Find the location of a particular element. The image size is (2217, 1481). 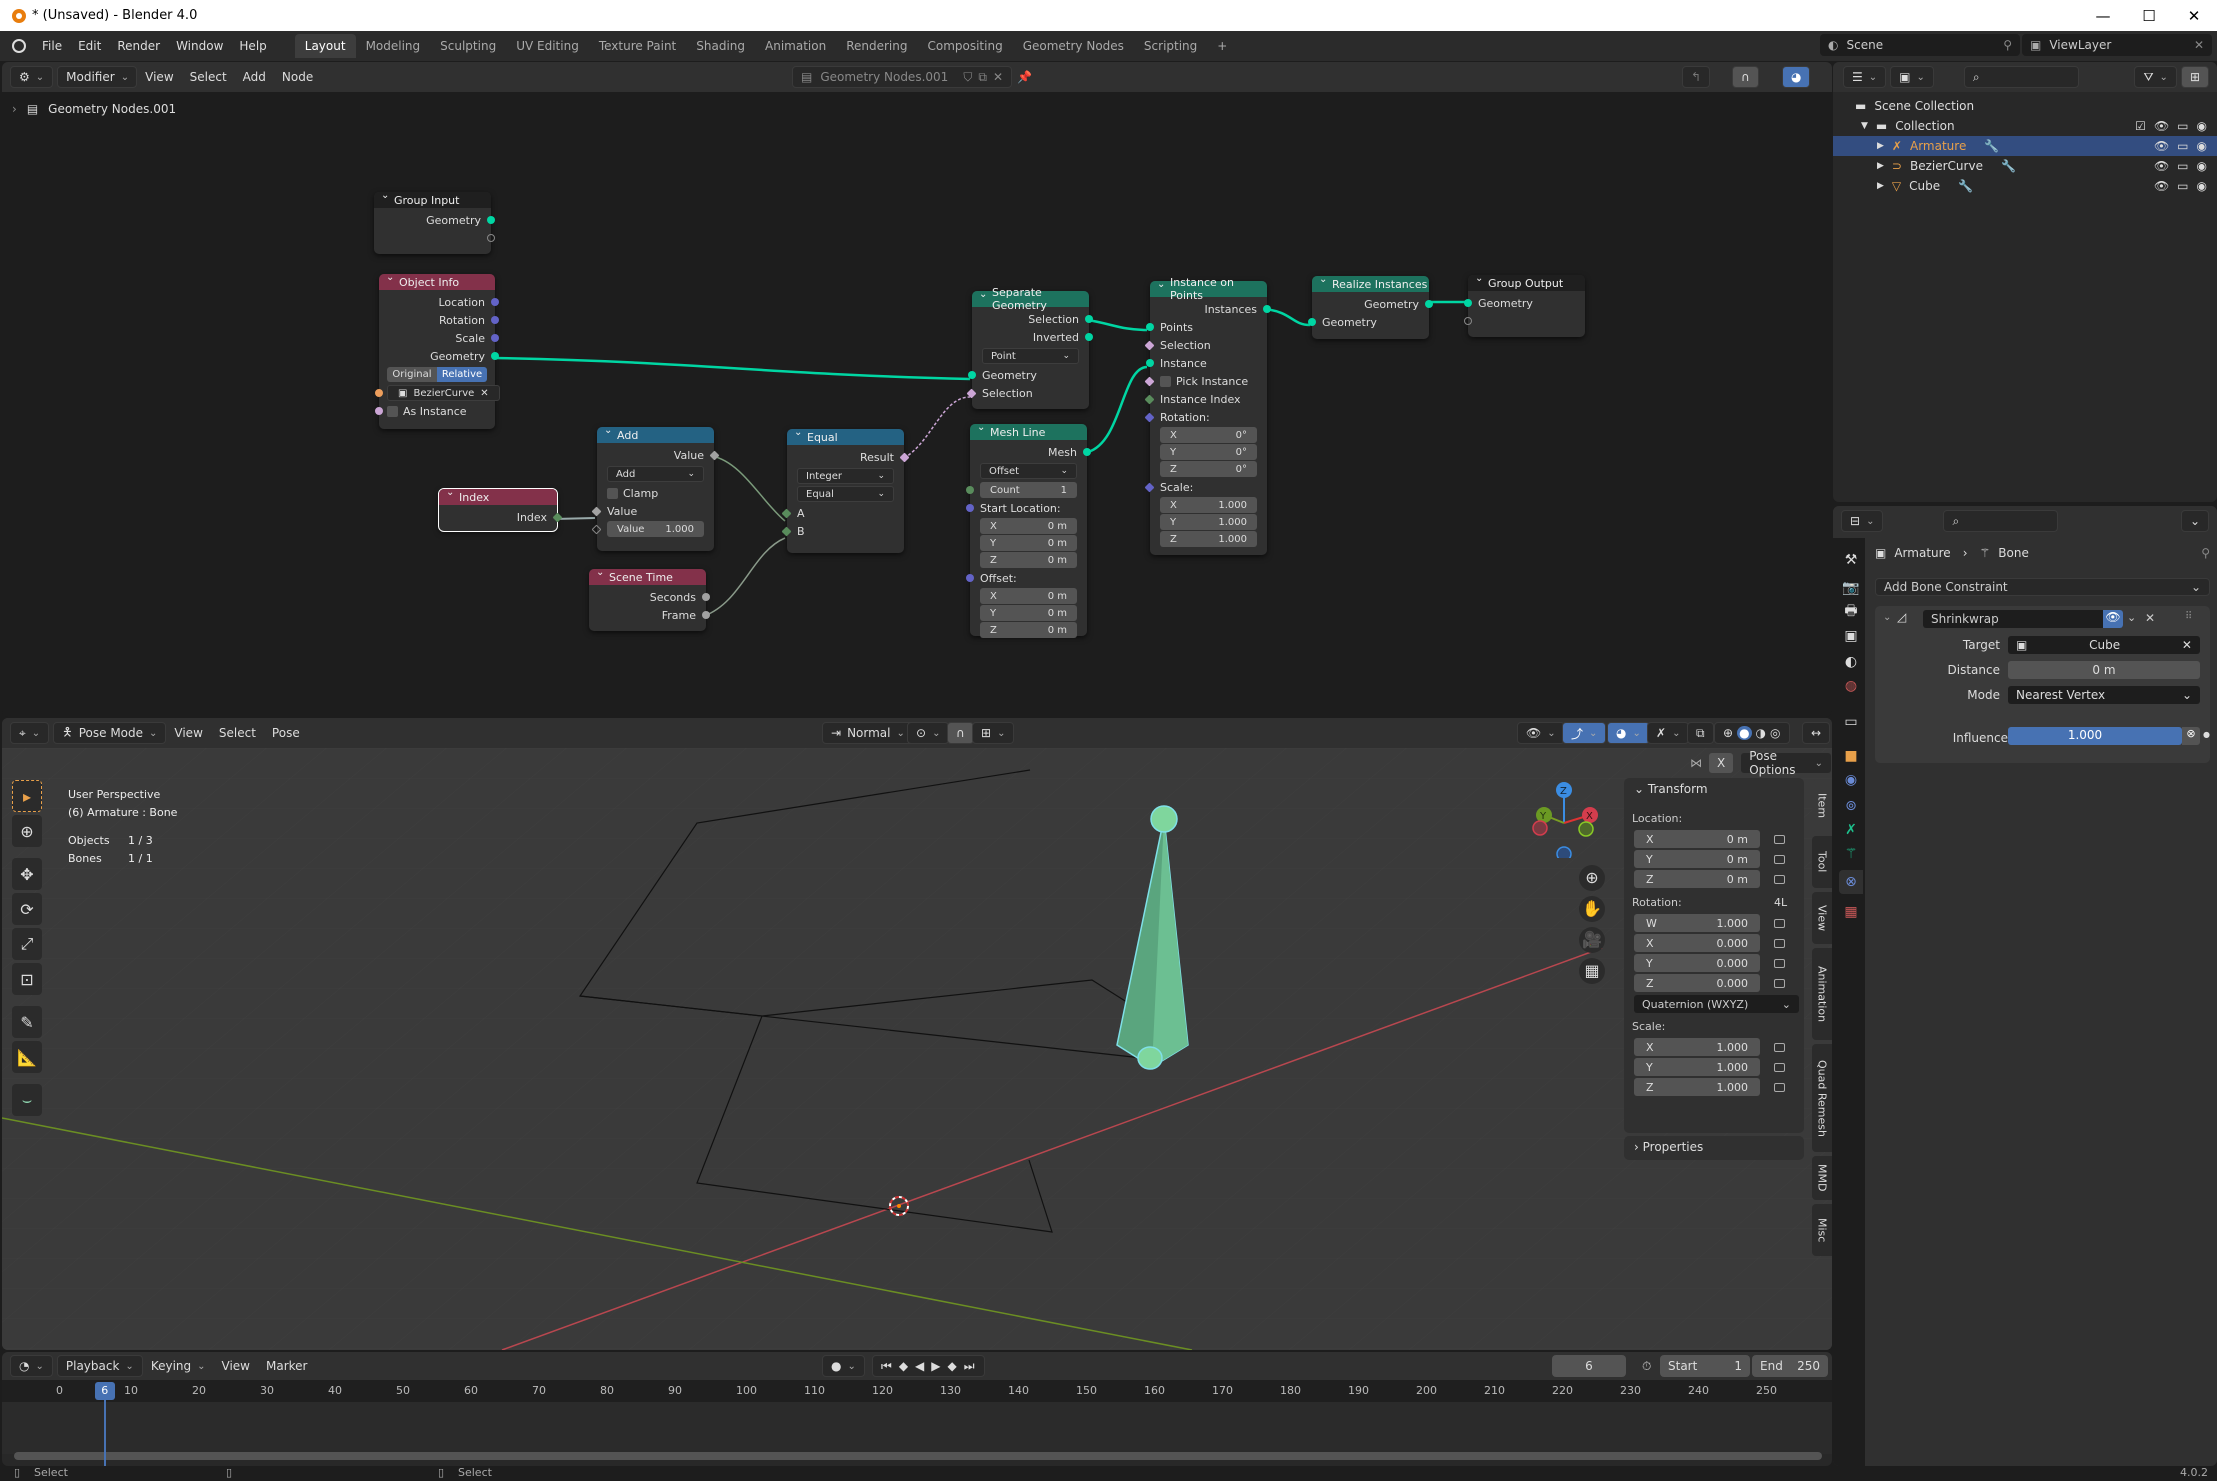

physics-tab-icon: ◉ is located at coordinates (1851, 780).